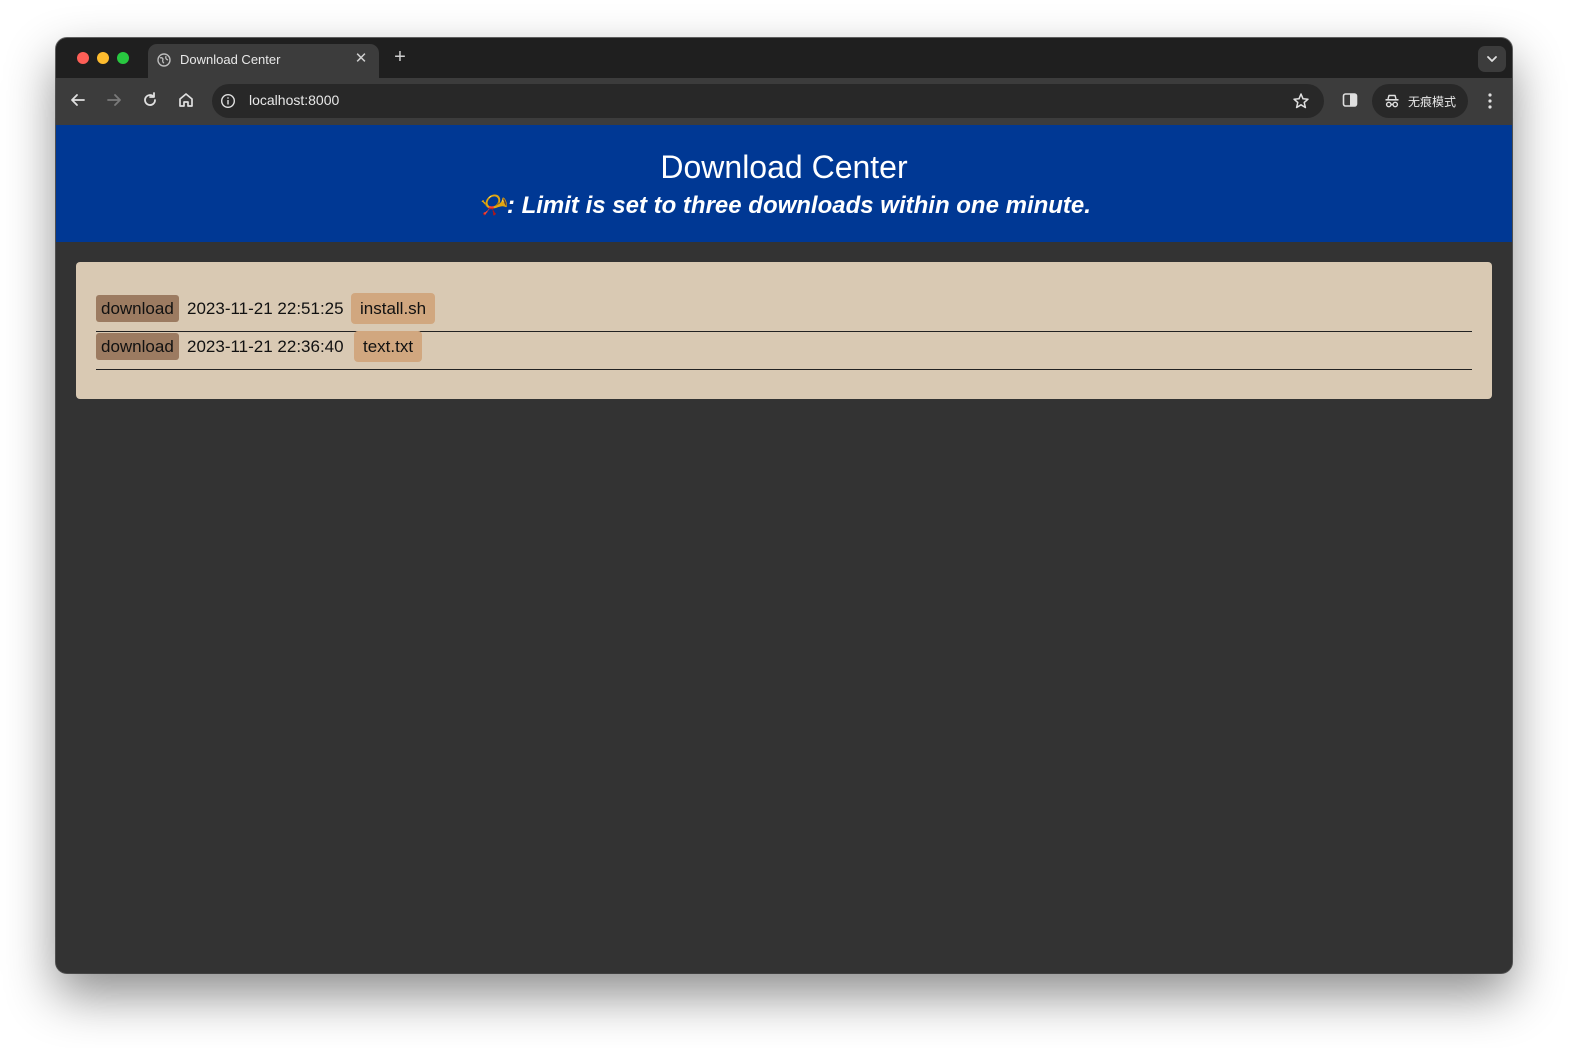 This screenshot has width=1570, height=1048. What do you see at coordinates (228, 101) in the screenshot?
I see `info-icon` at bounding box center [228, 101].